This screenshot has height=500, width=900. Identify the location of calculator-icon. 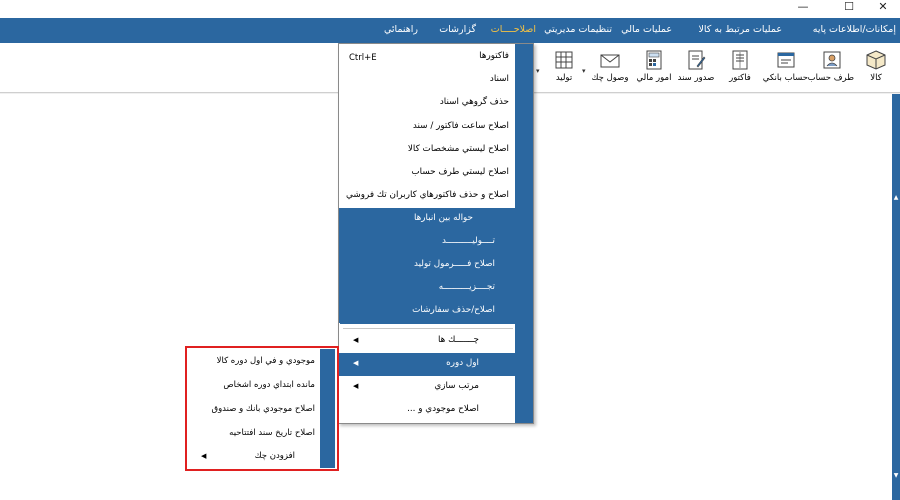
(654, 60).